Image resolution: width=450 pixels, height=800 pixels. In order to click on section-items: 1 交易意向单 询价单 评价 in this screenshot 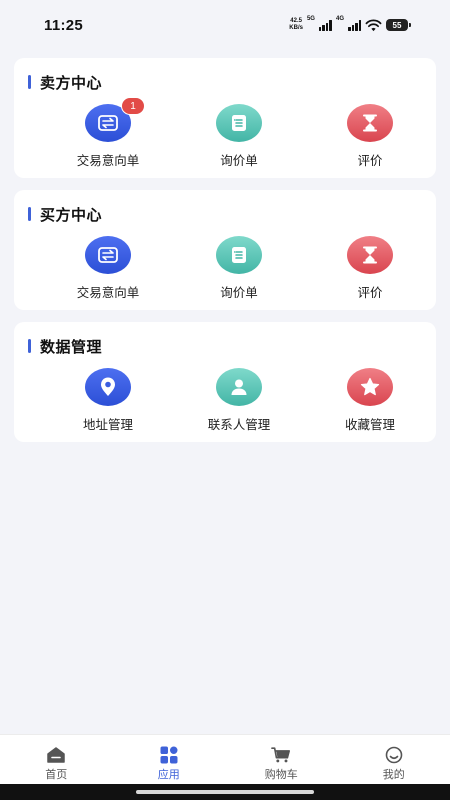, I will do `click(225, 132)`.